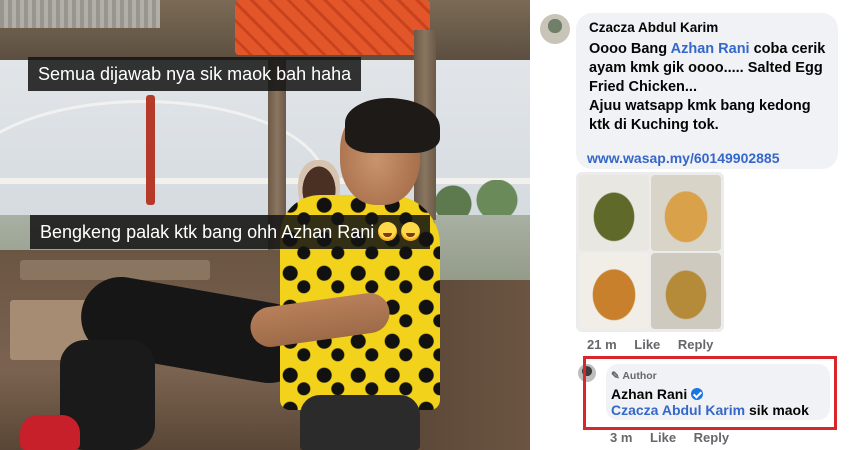  I want to click on reply-button: Reply, so click(695, 344).